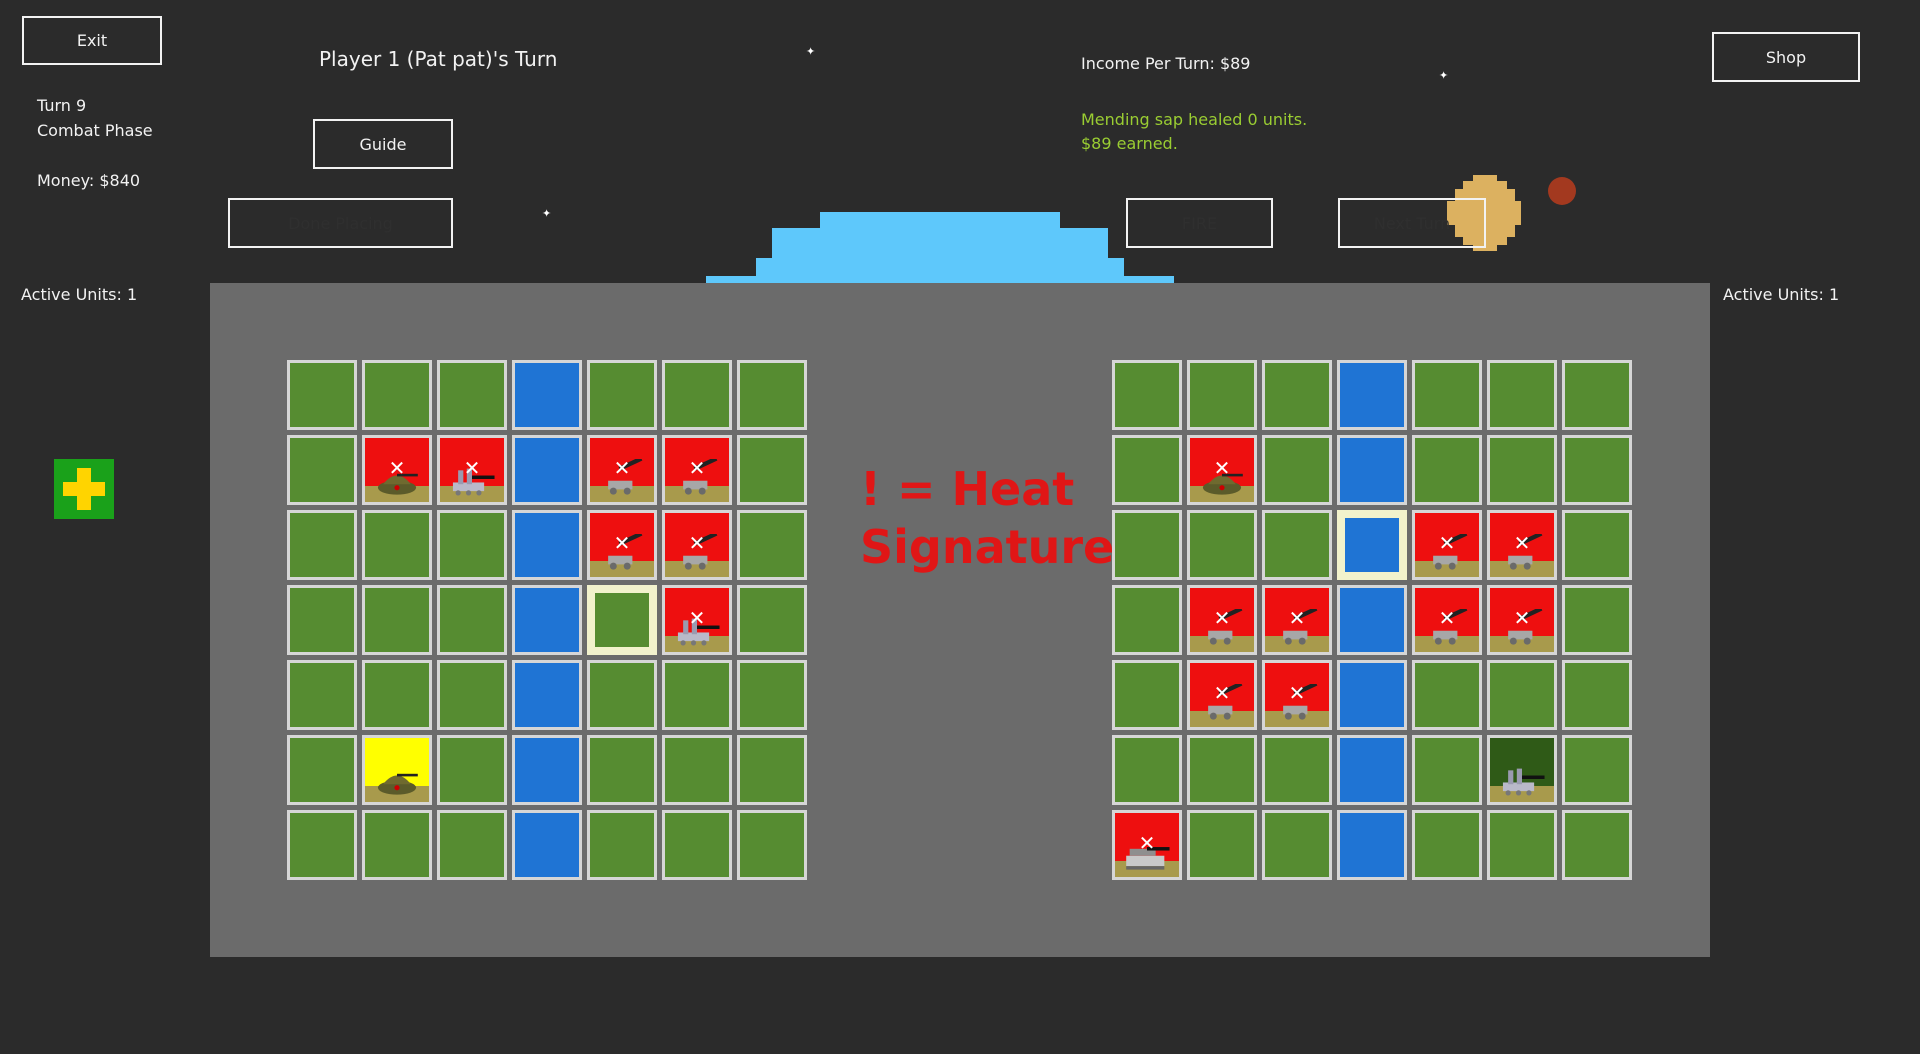  What do you see at coordinates (1147, 845) in the screenshot?
I see `enemy-cell-battery-hit: ✕` at bounding box center [1147, 845].